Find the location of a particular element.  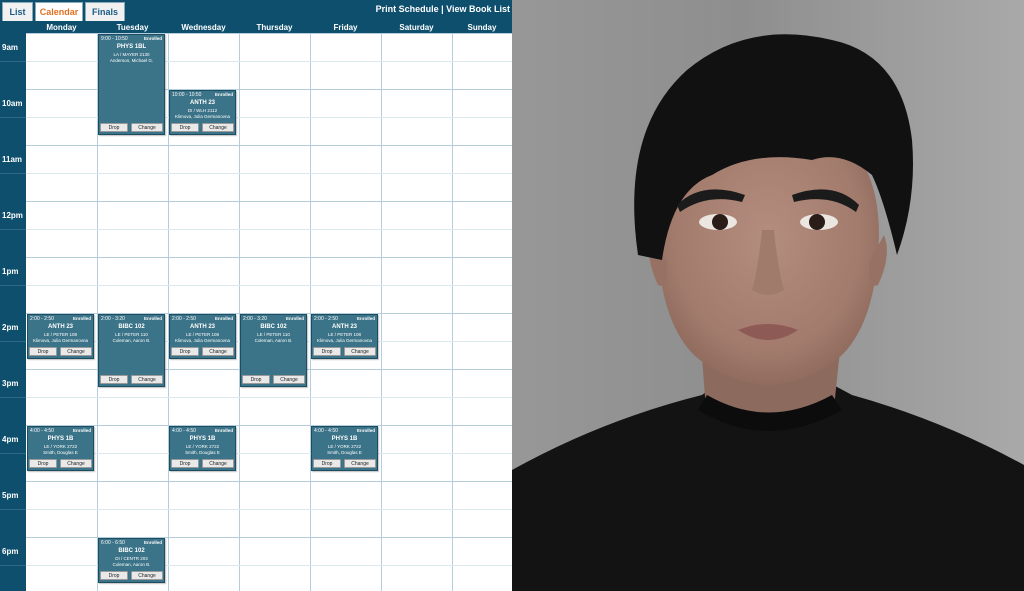

hour-label: 2pm is located at coordinates (10, 327).